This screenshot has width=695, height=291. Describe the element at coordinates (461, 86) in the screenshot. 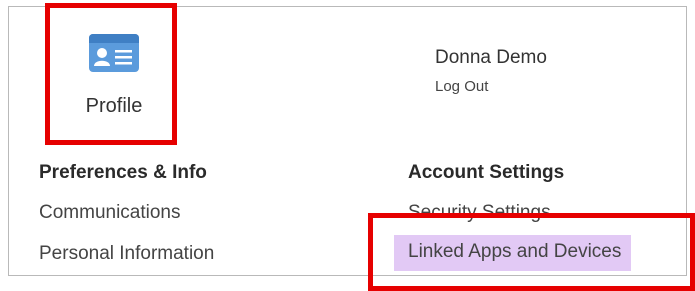

I see `logout-link: Log Out` at that location.